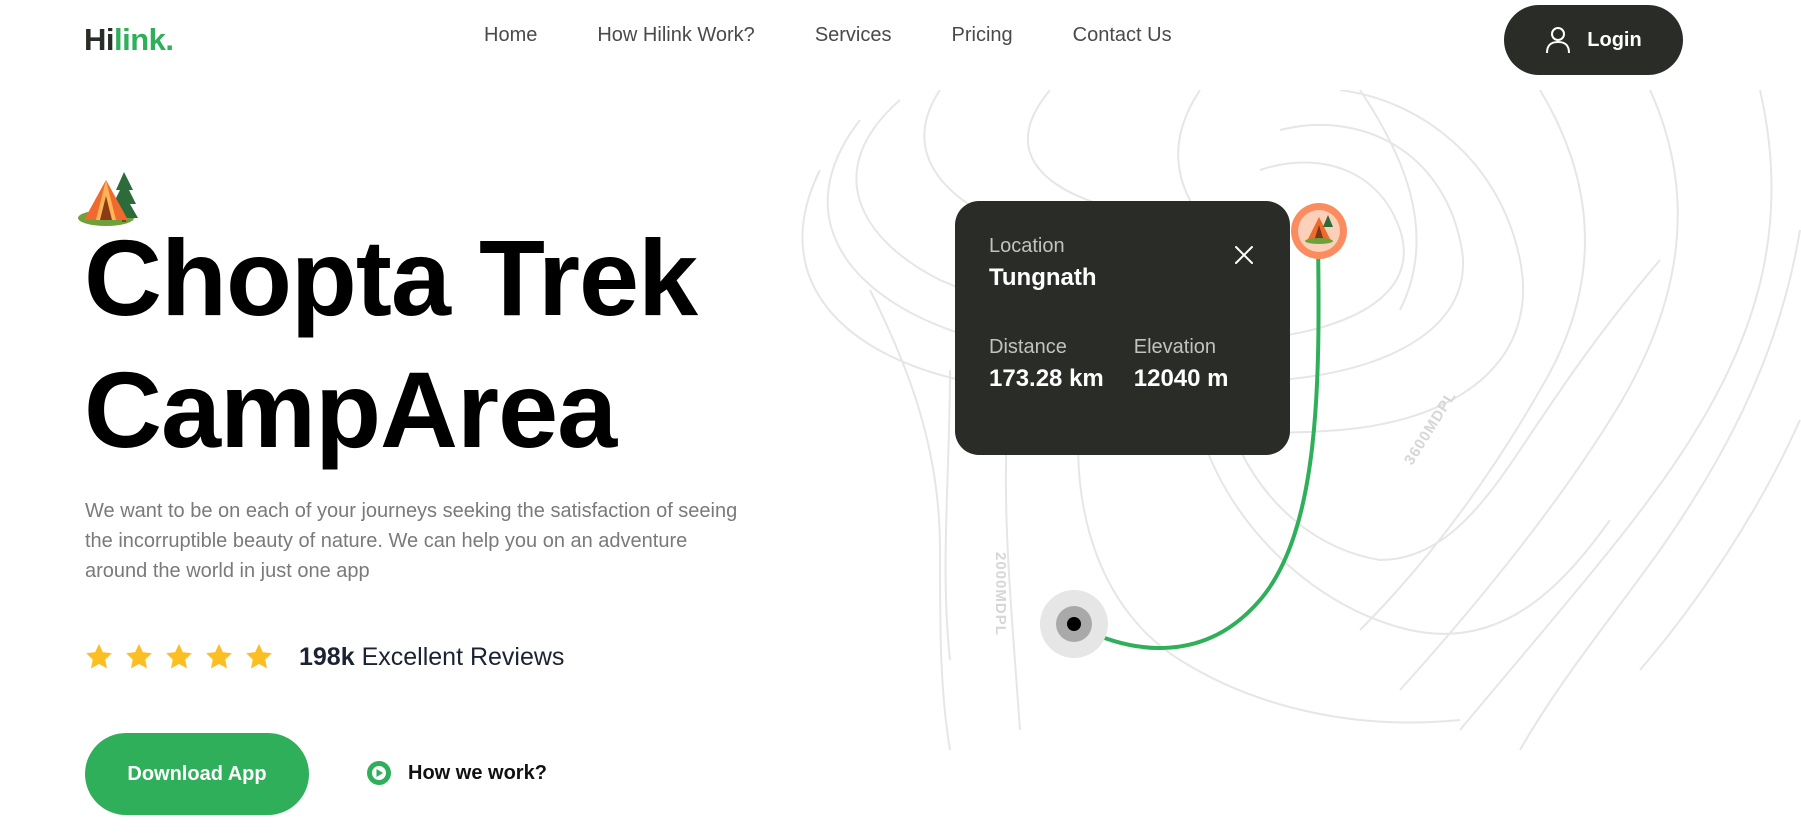  I want to click on start-point, so click(1074, 624).